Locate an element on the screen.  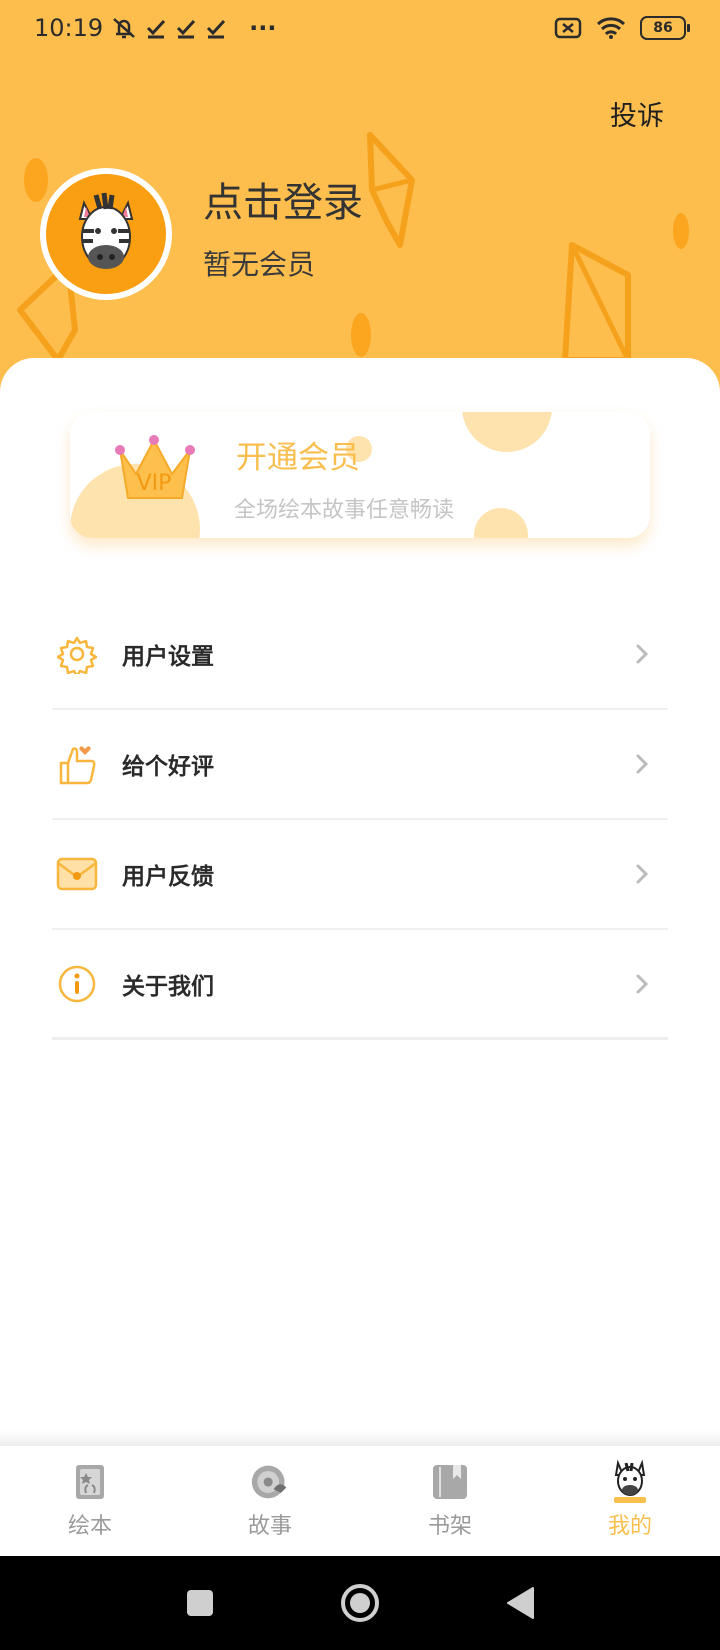
vip-crown-icon: VIP is located at coordinates (155, 467).